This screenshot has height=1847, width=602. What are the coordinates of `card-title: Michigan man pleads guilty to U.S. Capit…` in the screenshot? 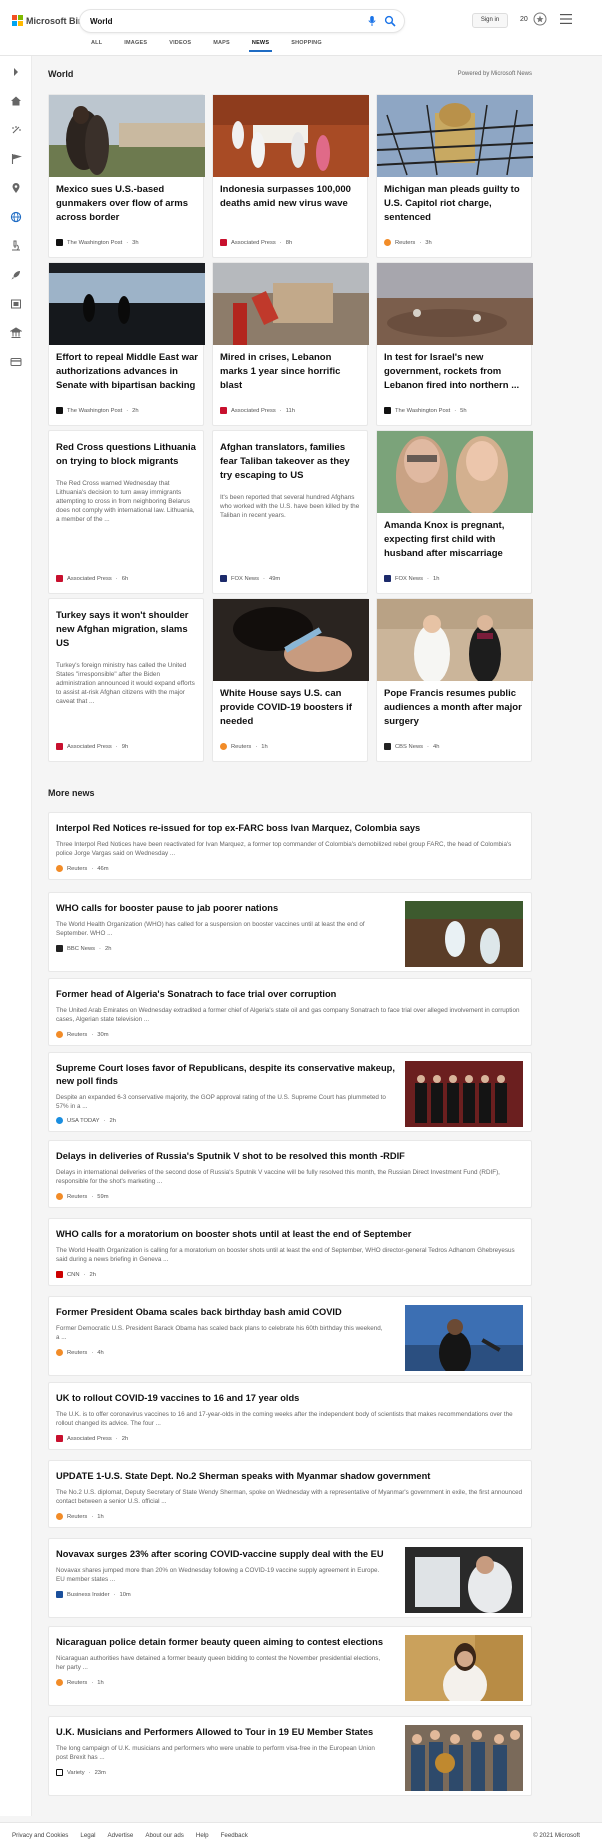 It's located at (455, 204).